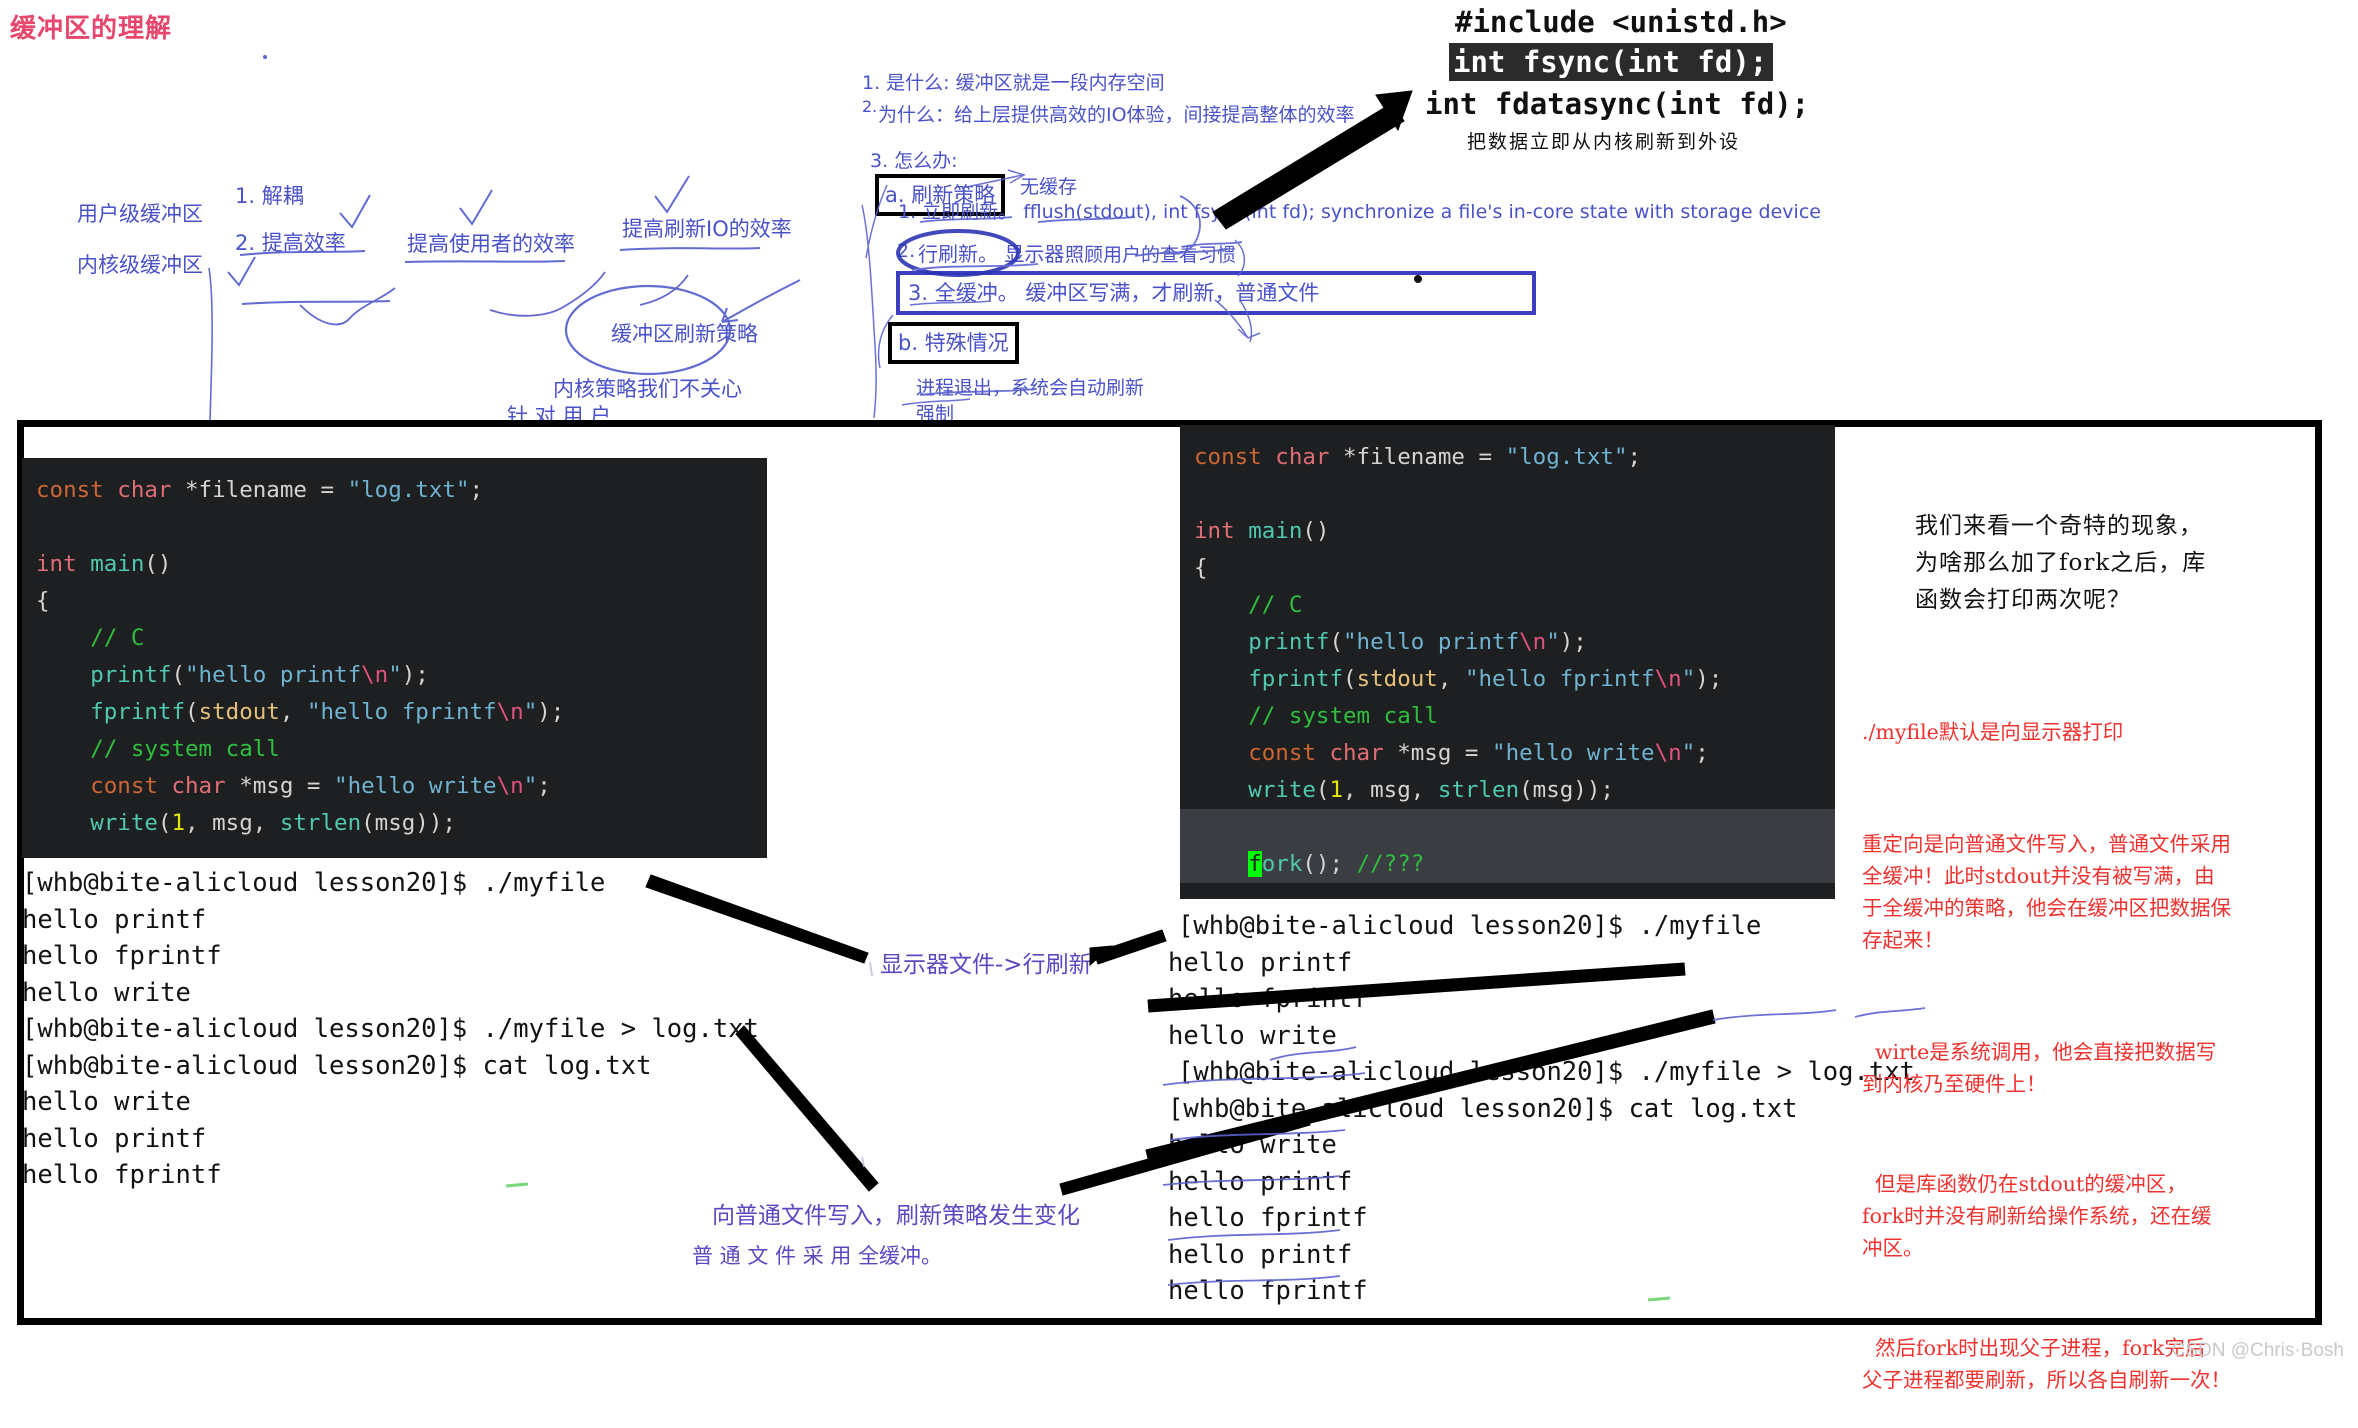 This screenshot has height=1428, width=2358. I want to click on qa-why-number: 2., so click(870, 106).